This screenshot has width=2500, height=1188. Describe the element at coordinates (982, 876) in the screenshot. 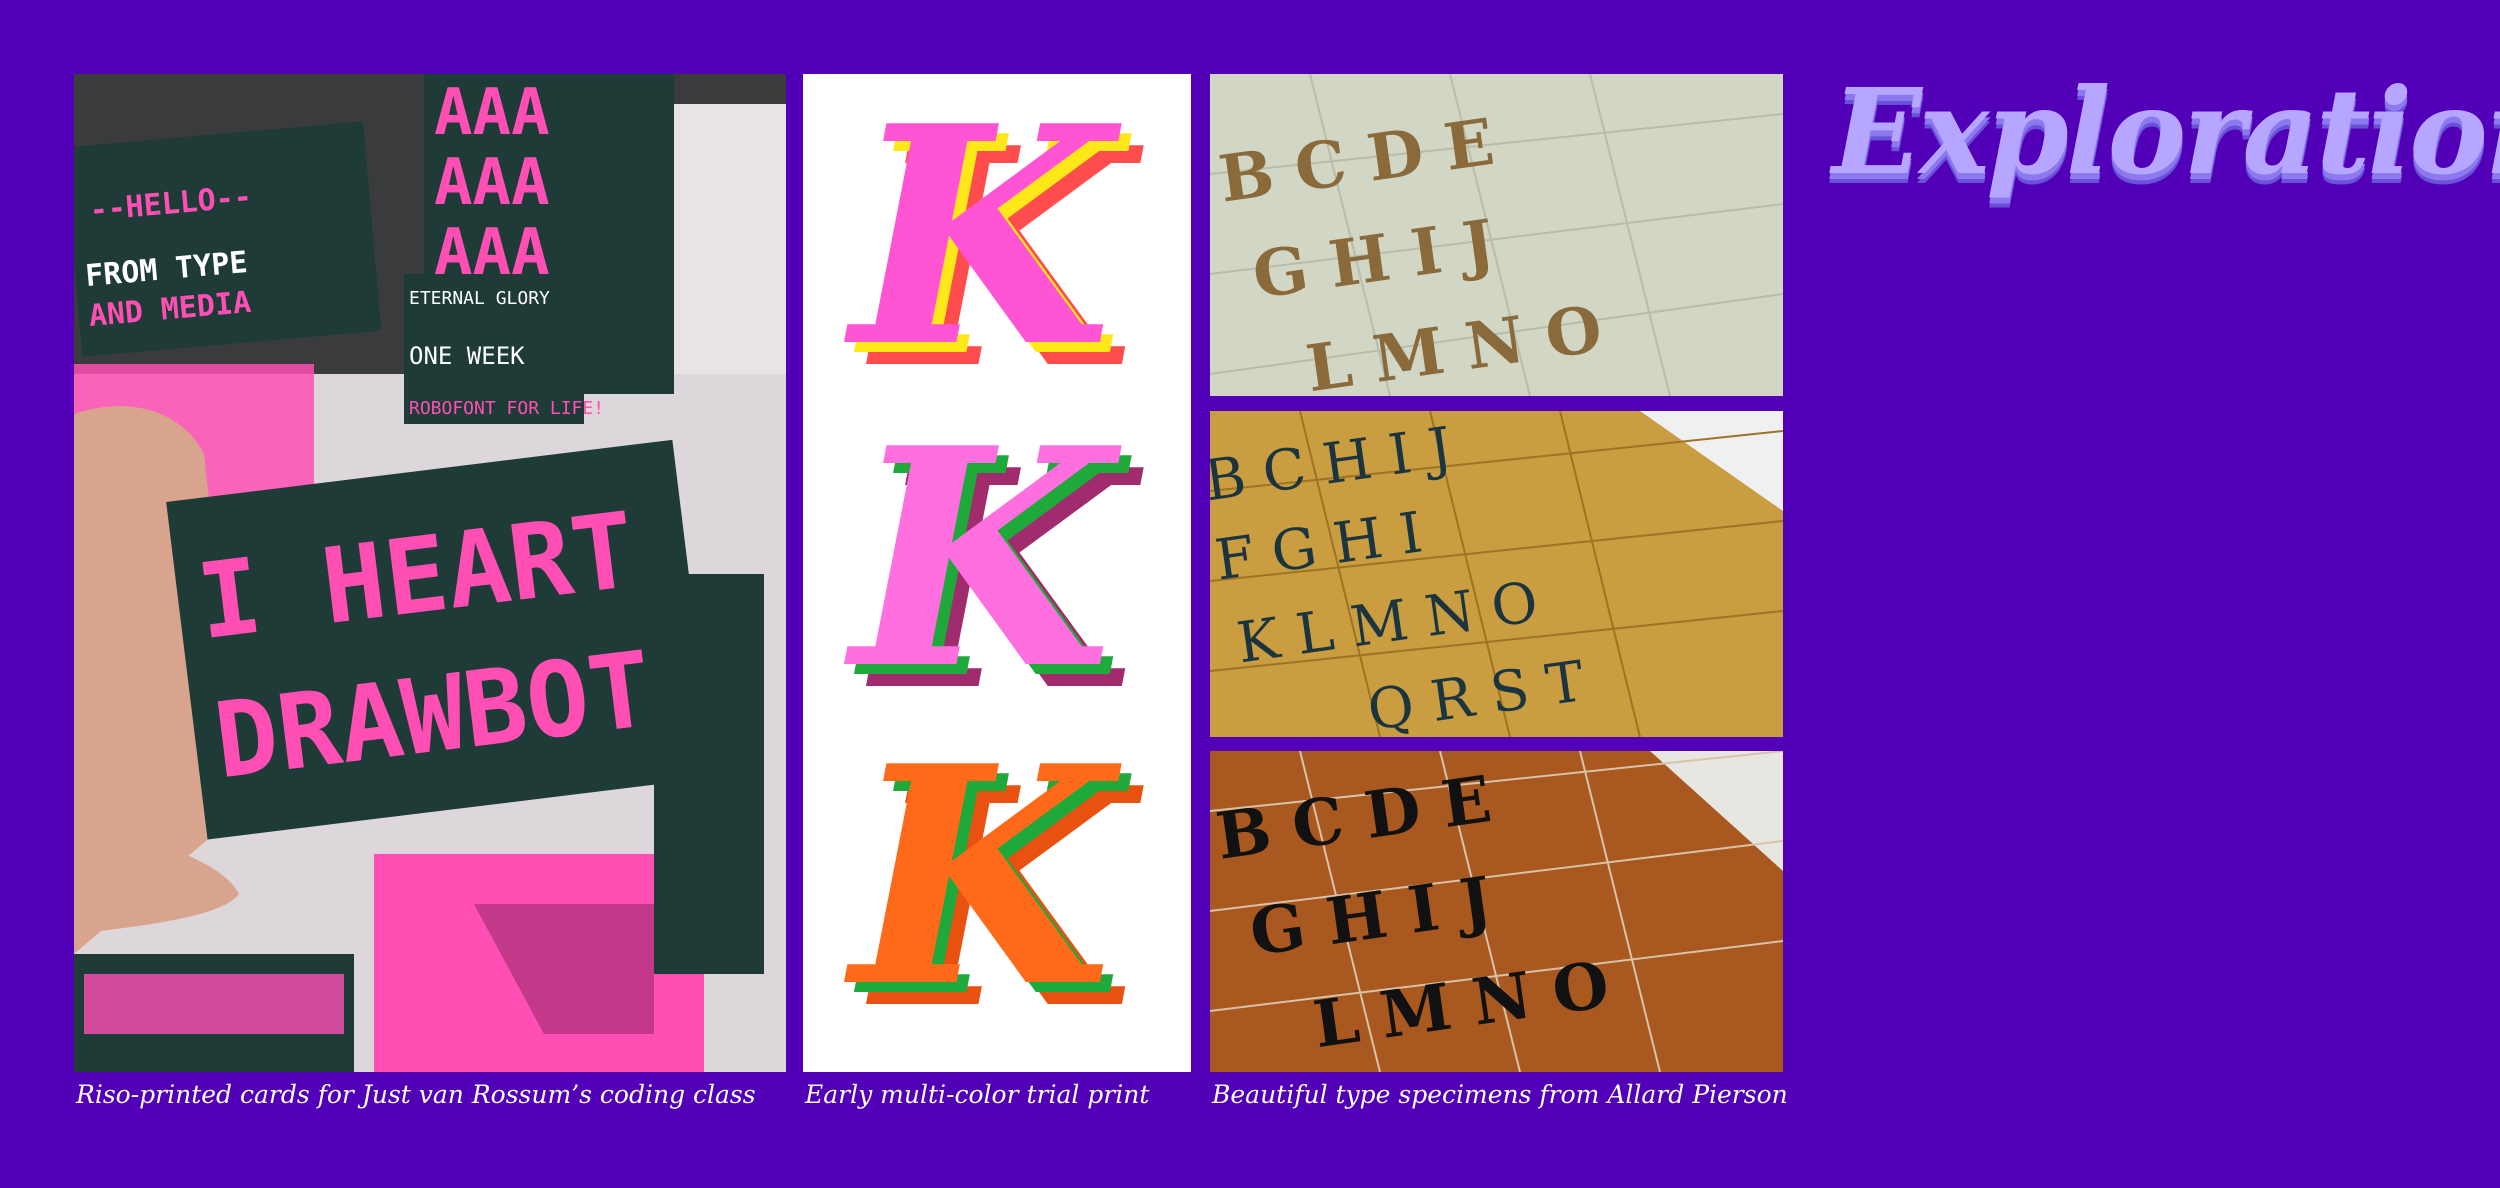

I see `k-letter-top-3: K` at that location.